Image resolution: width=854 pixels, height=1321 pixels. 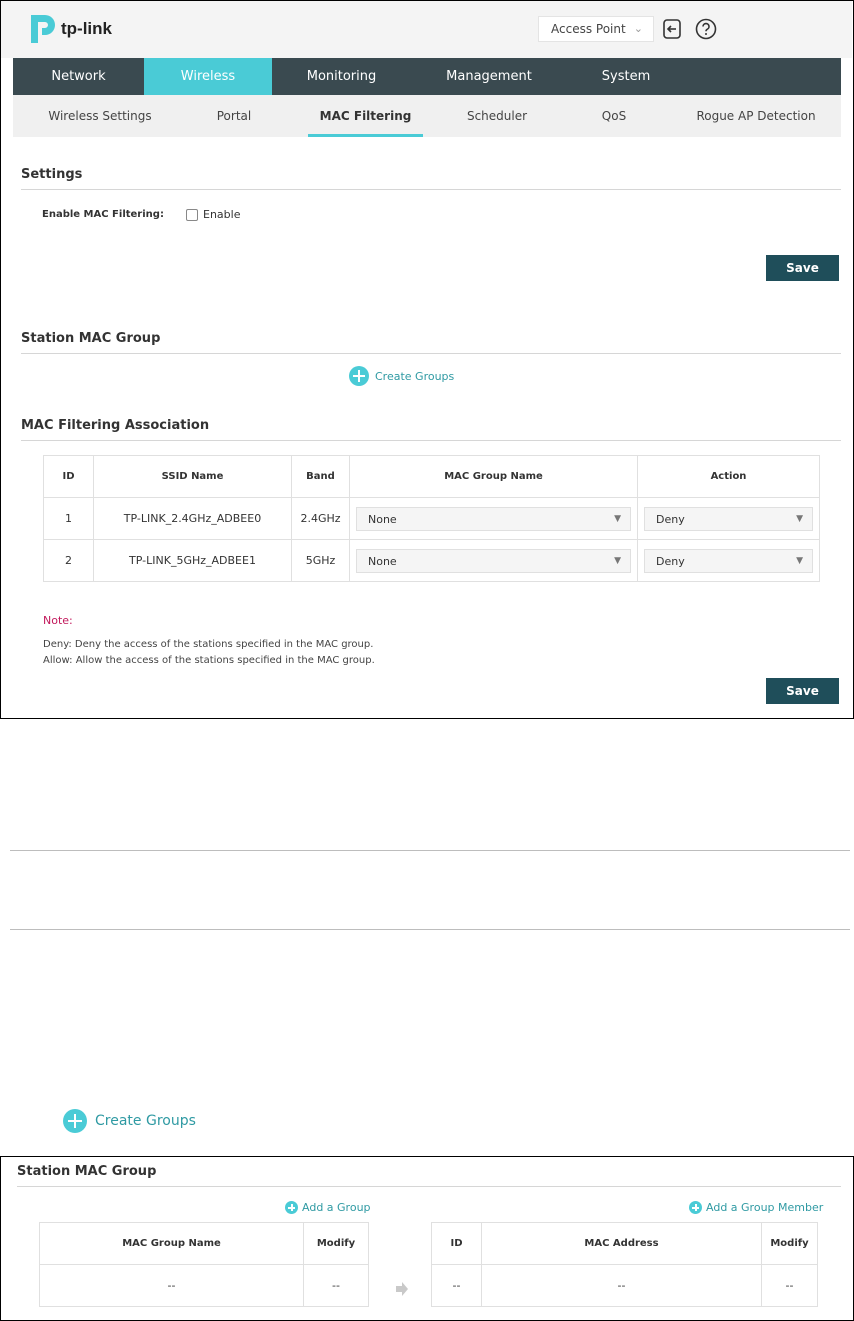 I want to click on help-icon, so click(x=706, y=29).